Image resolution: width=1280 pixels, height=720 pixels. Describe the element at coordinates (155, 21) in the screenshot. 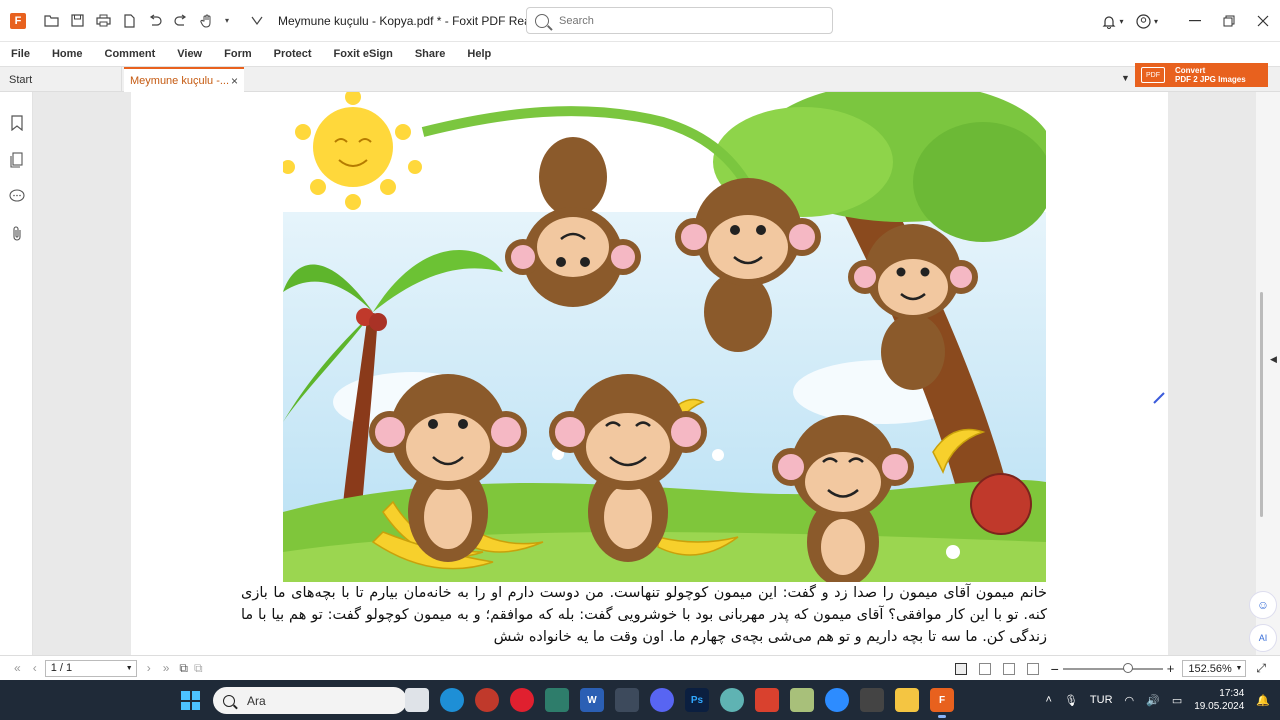

I see `undo-icon` at that location.